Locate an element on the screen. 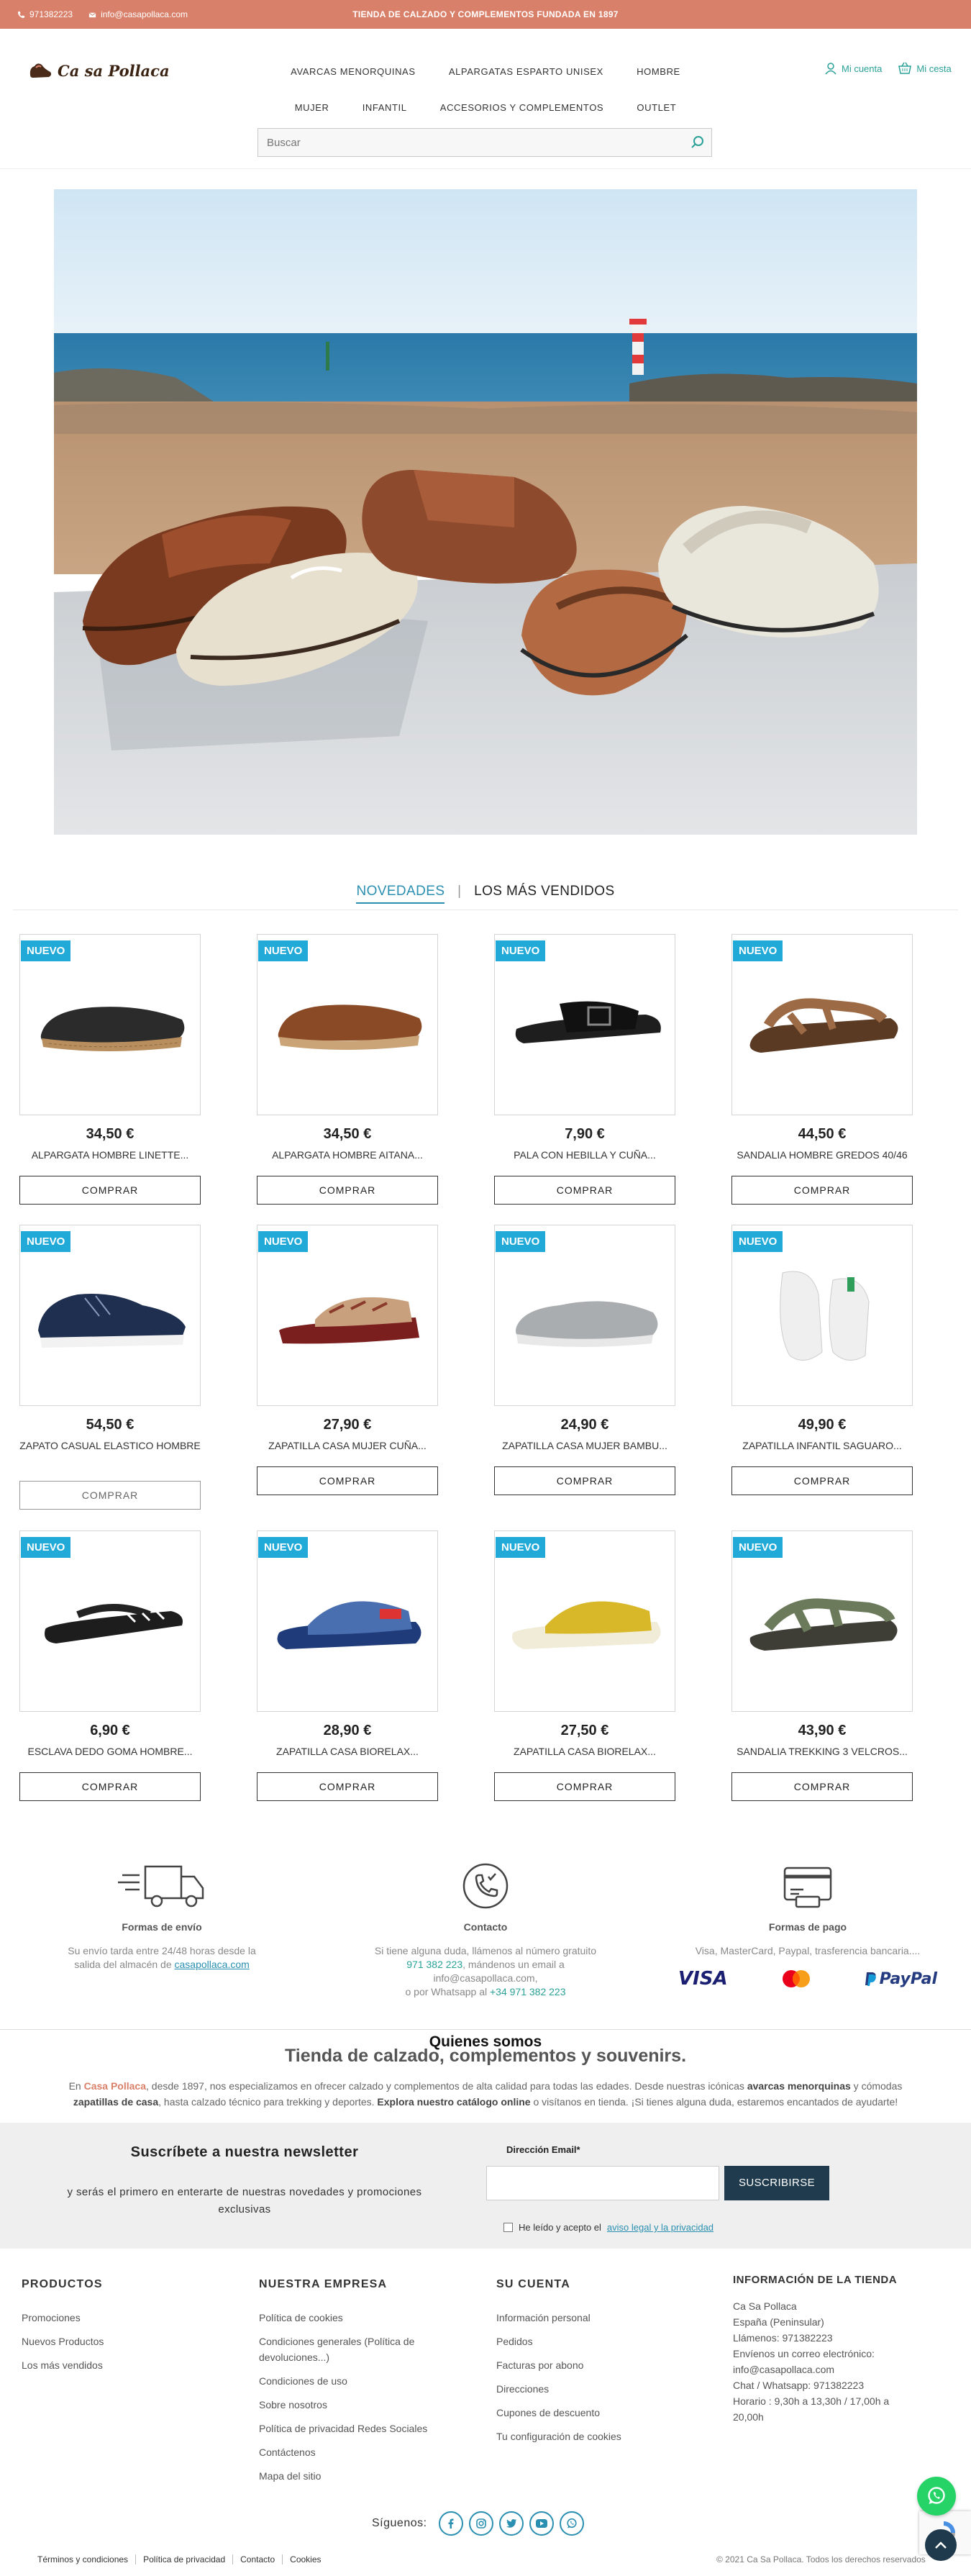  youtube-icon is located at coordinates (541, 2523).